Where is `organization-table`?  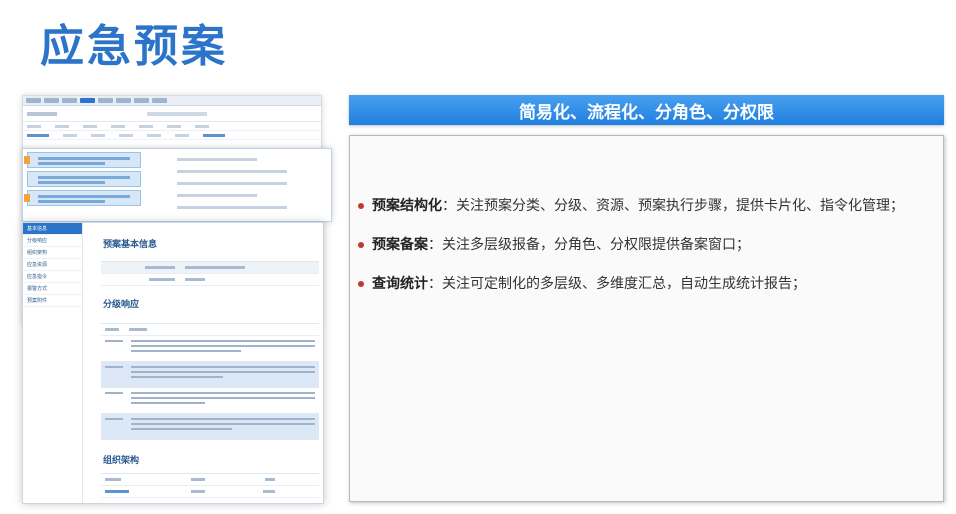
organization-table is located at coordinates (210, 485).